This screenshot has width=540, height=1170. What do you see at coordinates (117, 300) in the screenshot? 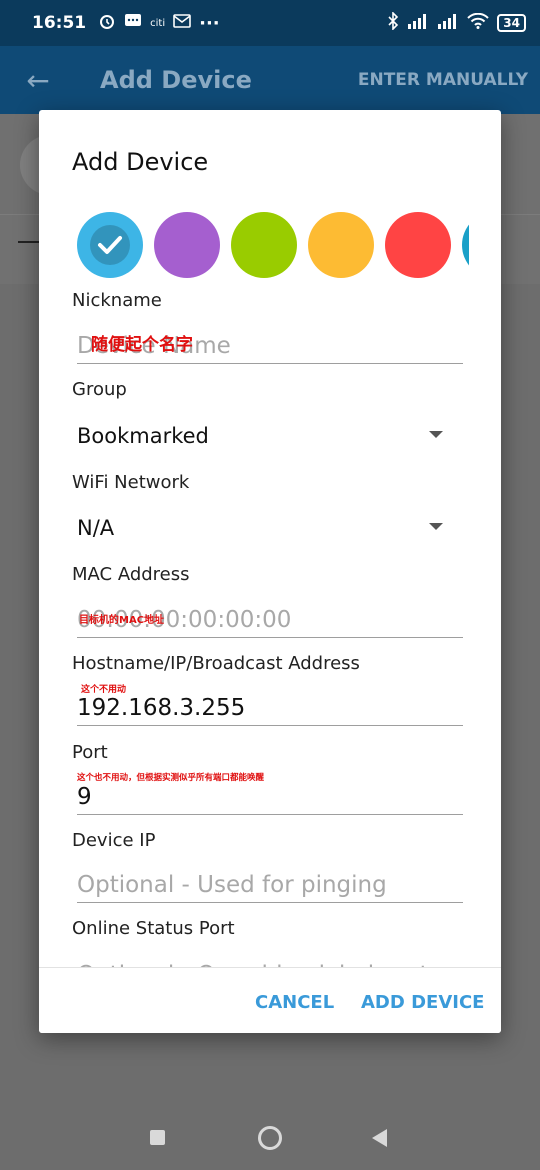
I see `nickname-label: Nickname` at bounding box center [117, 300].